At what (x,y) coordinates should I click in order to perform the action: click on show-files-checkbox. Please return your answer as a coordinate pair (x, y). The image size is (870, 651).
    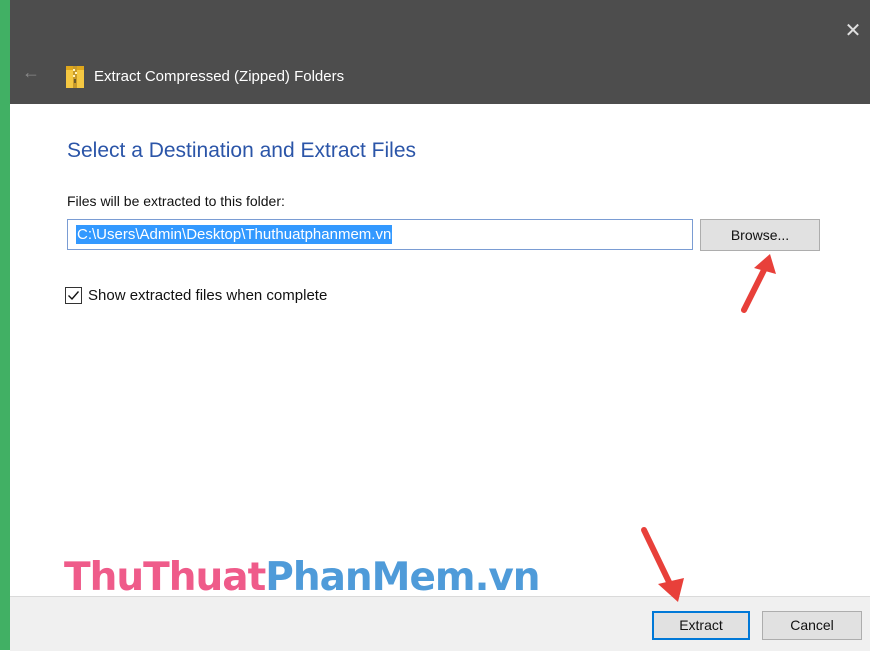
    Looking at the image, I should click on (73, 295).